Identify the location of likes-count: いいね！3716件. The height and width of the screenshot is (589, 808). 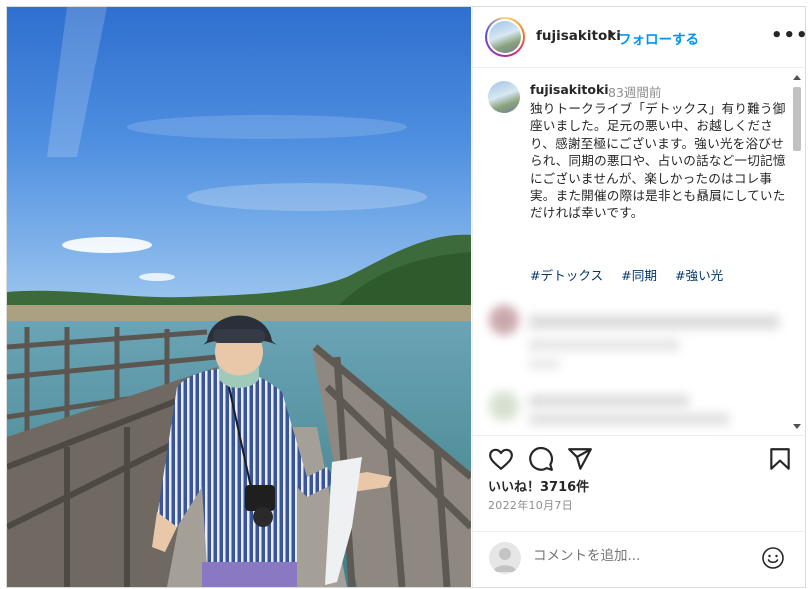
(538, 485).